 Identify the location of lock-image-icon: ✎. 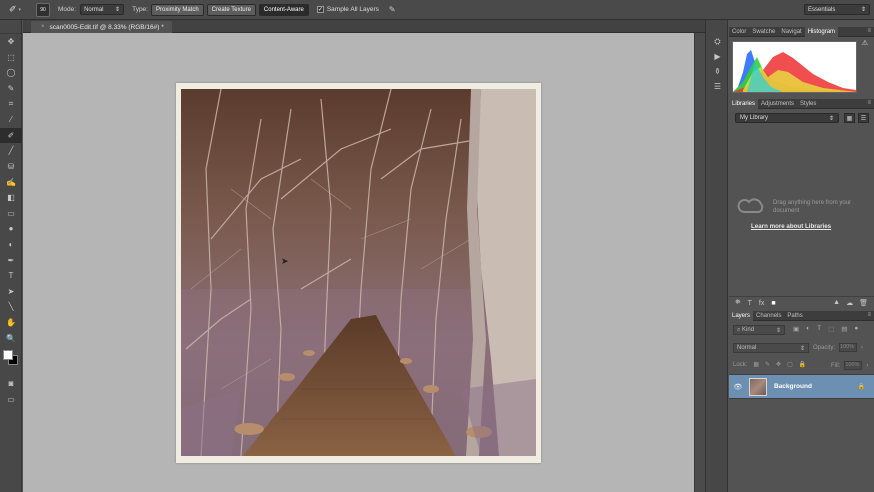
(767, 364).